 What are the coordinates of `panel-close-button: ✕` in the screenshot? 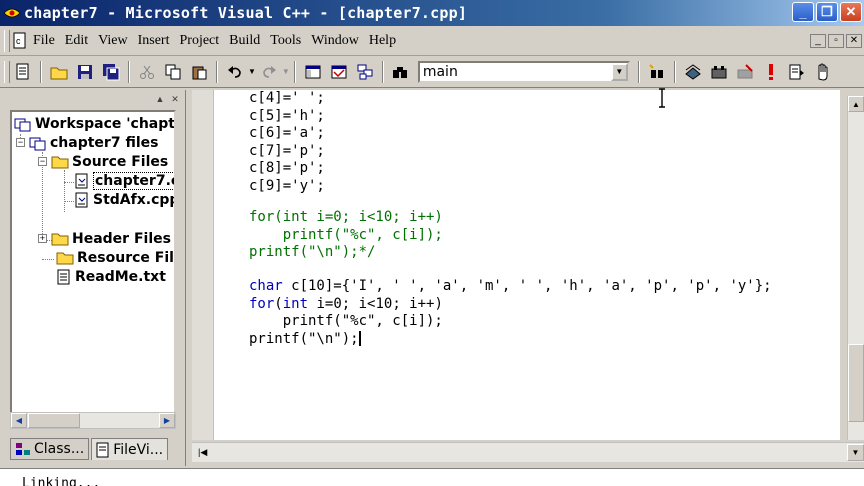 It's located at (175, 99).